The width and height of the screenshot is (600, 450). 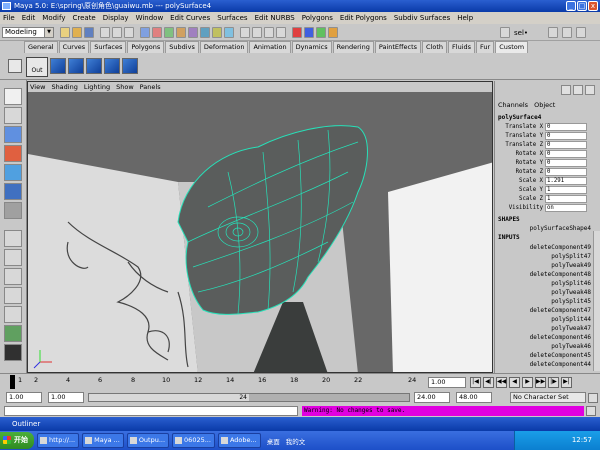 What do you see at coordinates (571, 6) in the screenshot?
I see `minimize-button: _` at bounding box center [571, 6].